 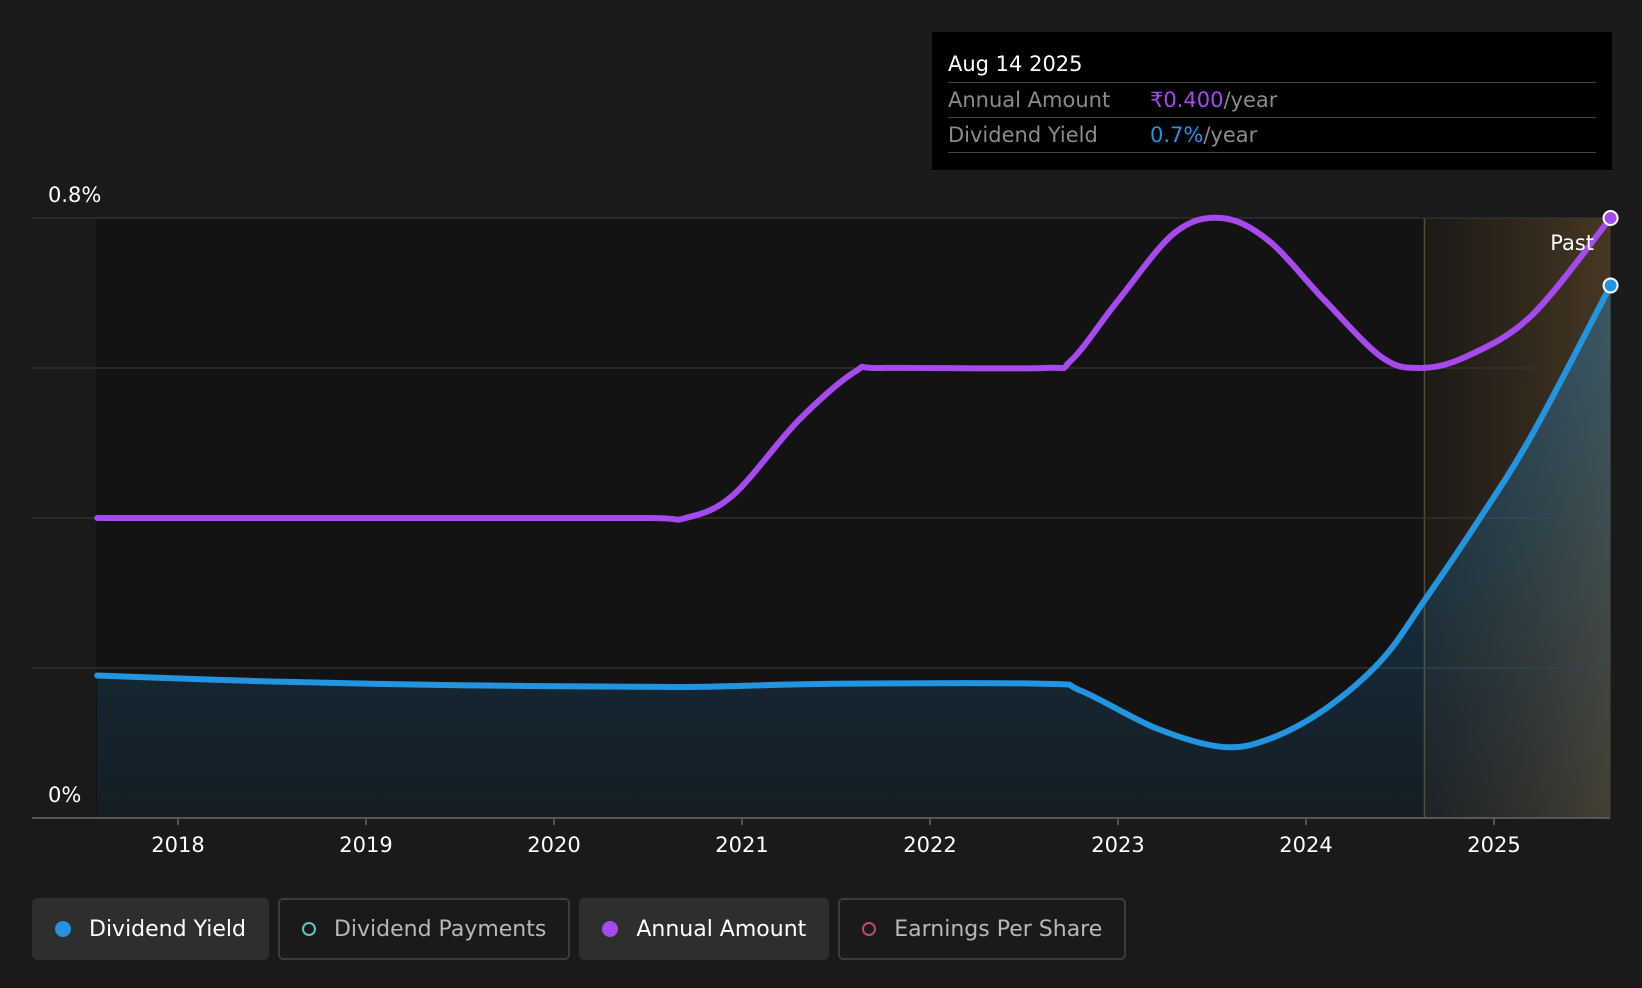 I want to click on legend-label: Annual Amount, so click(x=721, y=929).